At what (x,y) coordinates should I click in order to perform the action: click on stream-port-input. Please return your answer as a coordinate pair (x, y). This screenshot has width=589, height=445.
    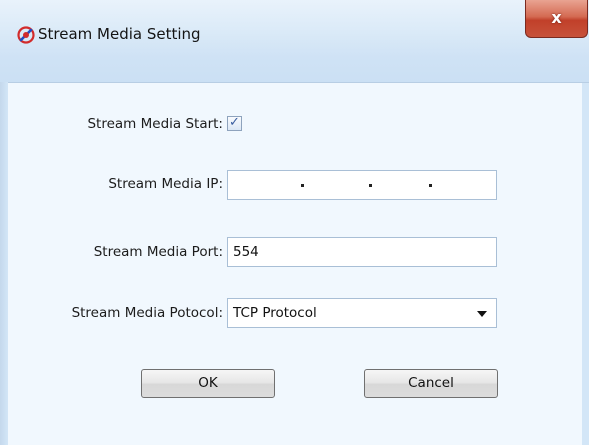
    Looking at the image, I should click on (362, 252).